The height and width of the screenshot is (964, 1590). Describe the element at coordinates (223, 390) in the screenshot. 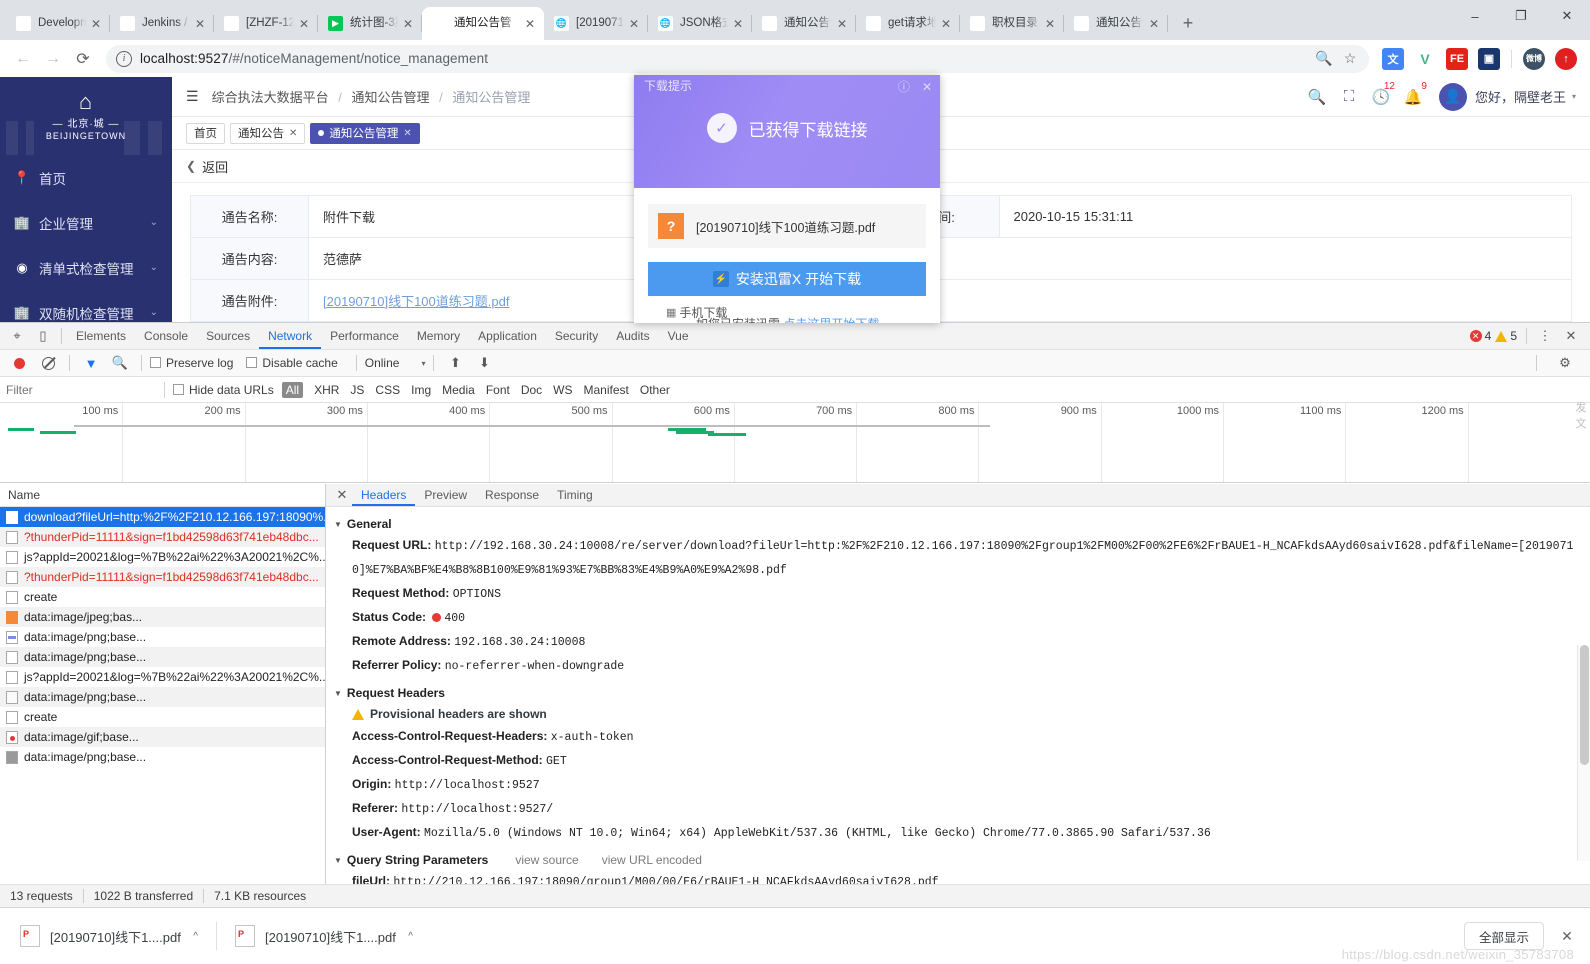

I see `hide-data-urls-checkbox: Hide data URLs` at that location.